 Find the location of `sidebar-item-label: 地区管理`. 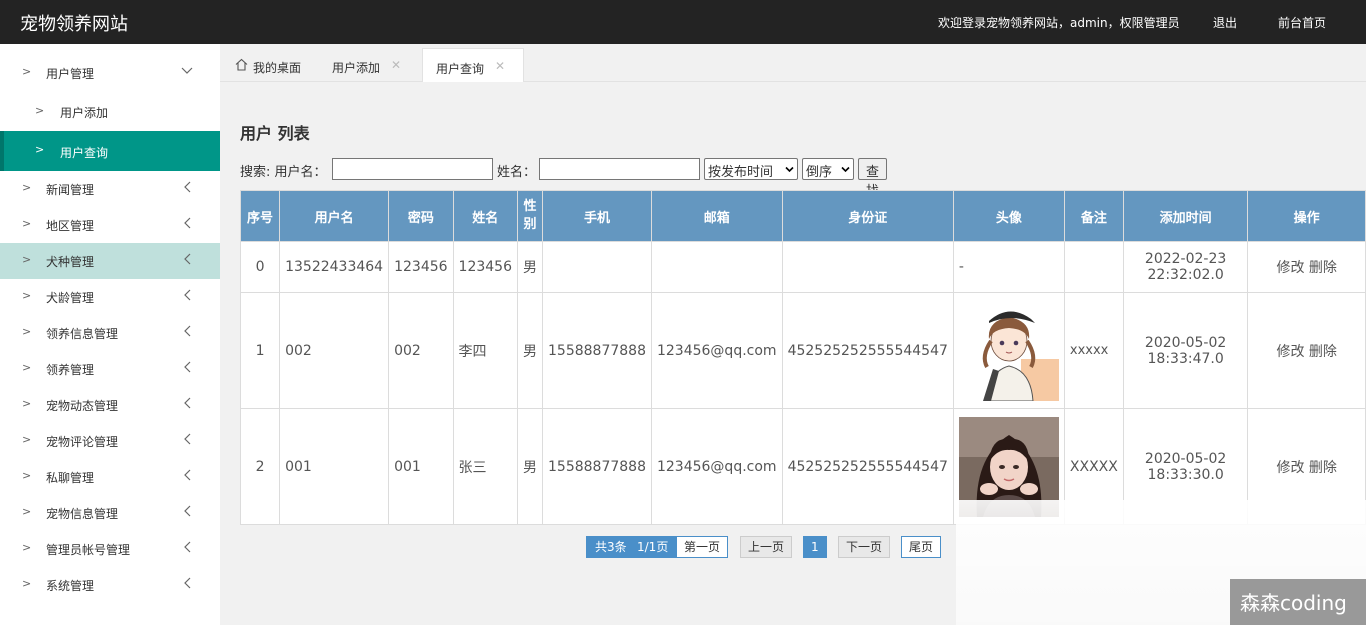

sidebar-item-label: 地区管理 is located at coordinates (70, 226).